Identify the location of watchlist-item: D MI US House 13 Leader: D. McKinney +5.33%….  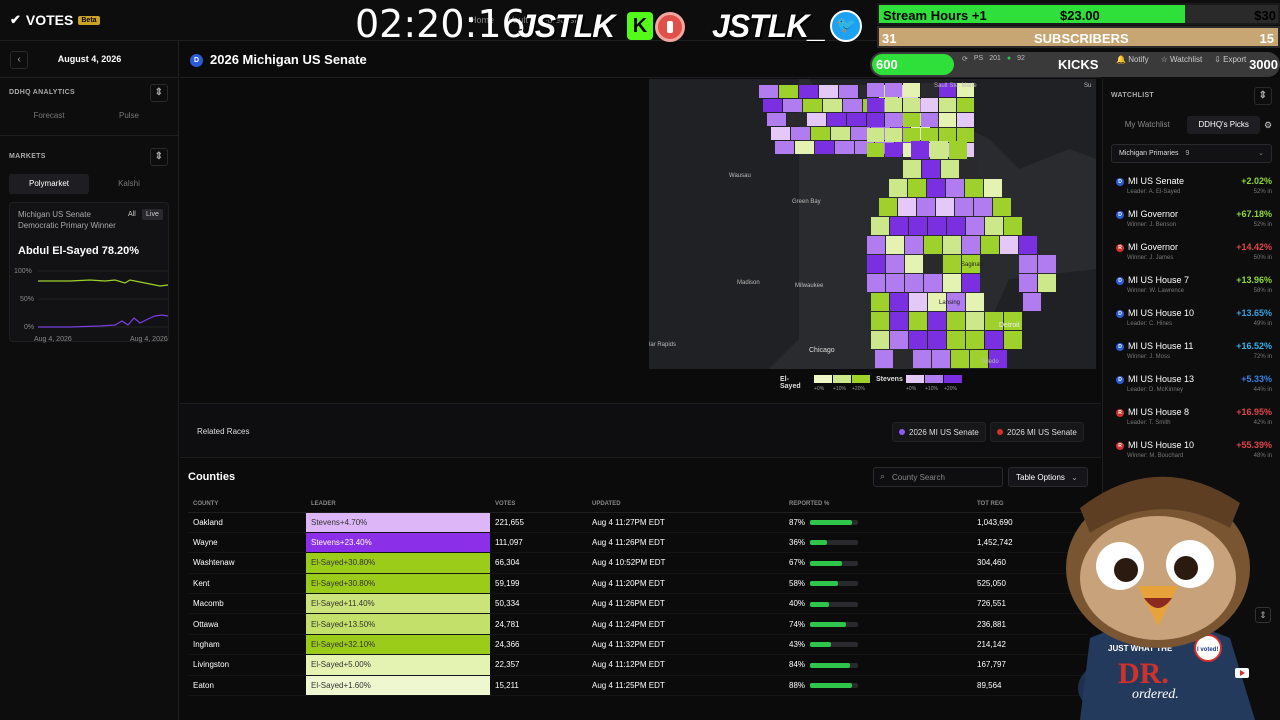
(1191, 389).